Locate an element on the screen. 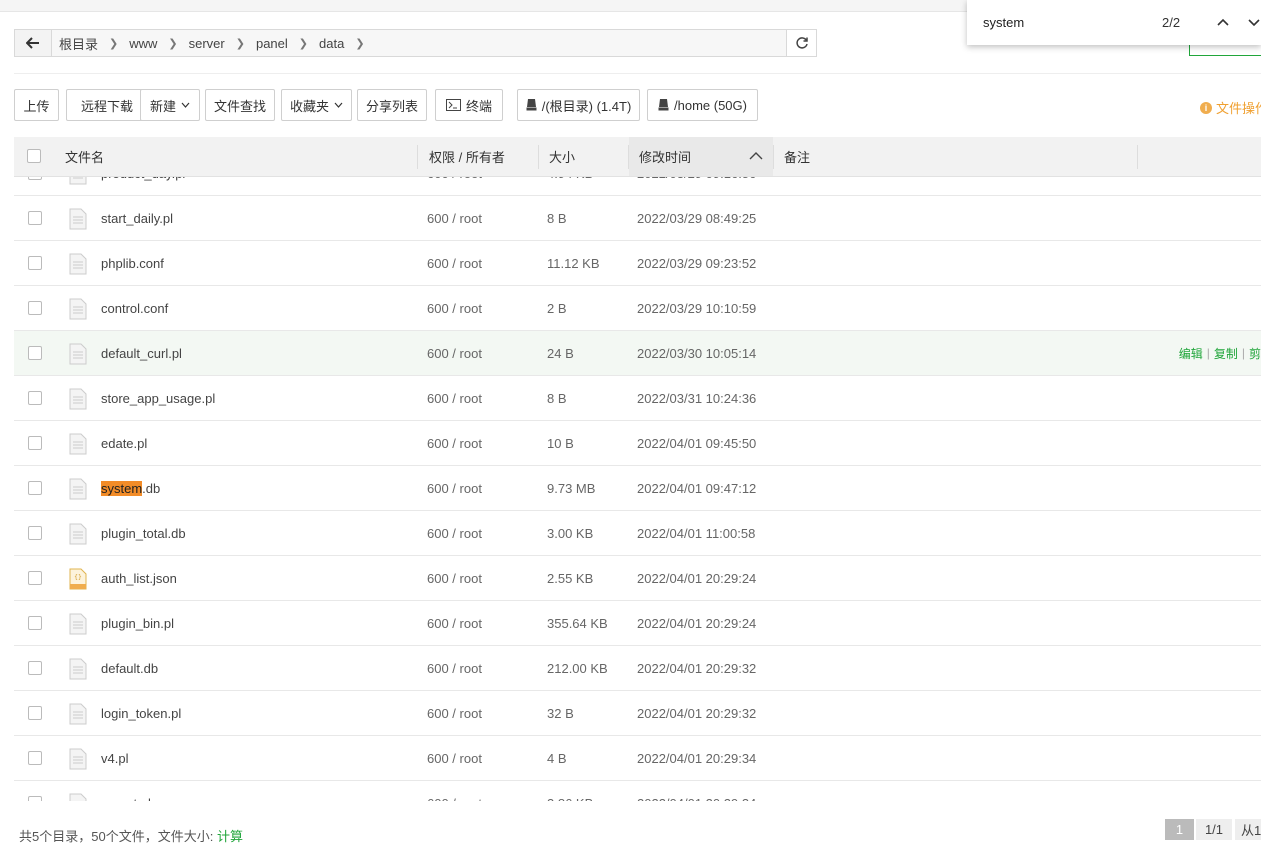  col-perm: 权限 / 所有者 is located at coordinates (467, 156).